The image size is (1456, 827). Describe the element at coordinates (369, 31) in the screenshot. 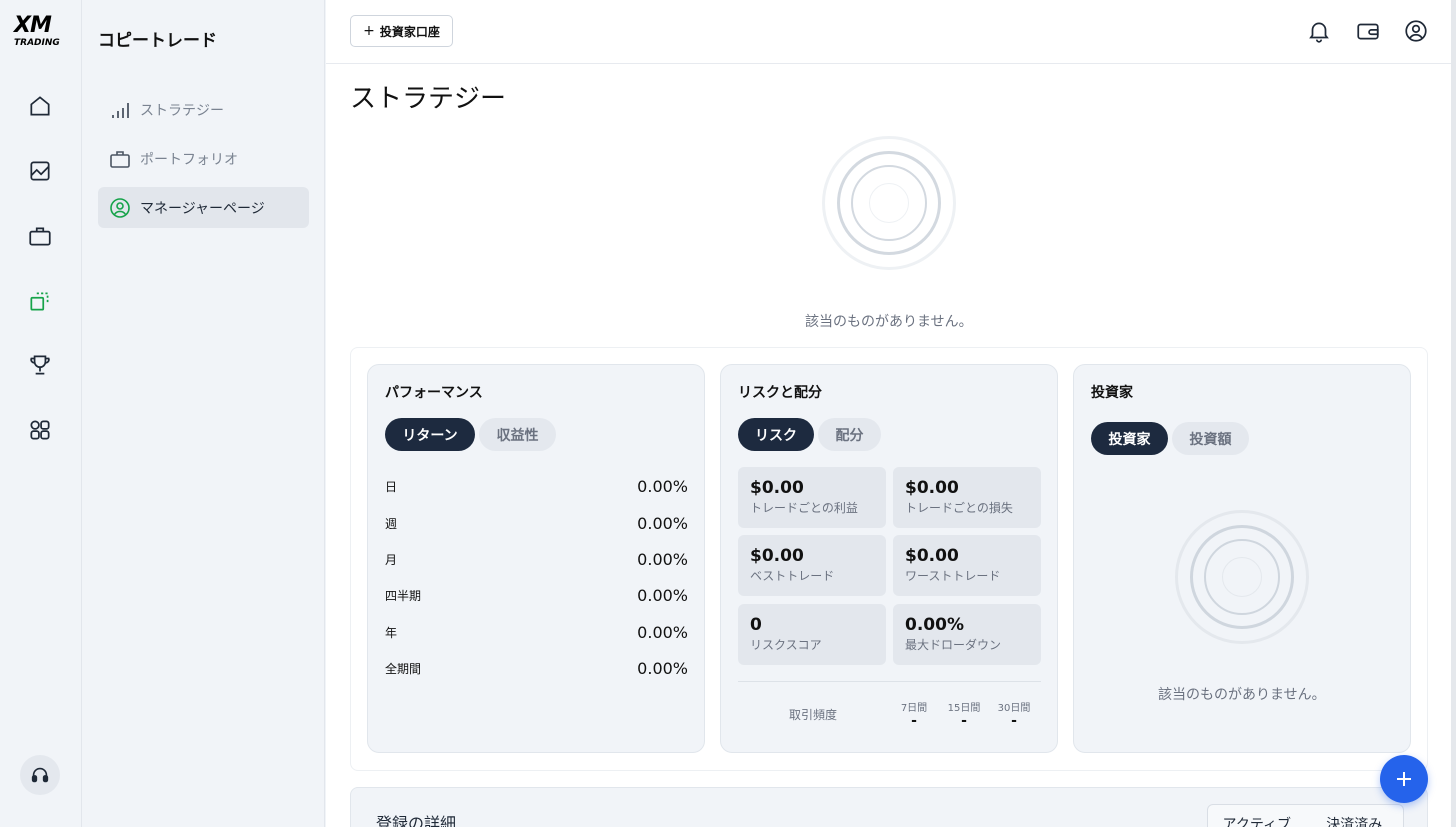

I see `plus-icon: +` at that location.